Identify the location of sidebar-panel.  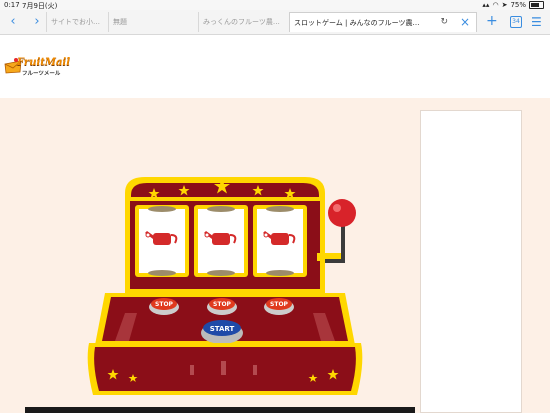
(471, 261).